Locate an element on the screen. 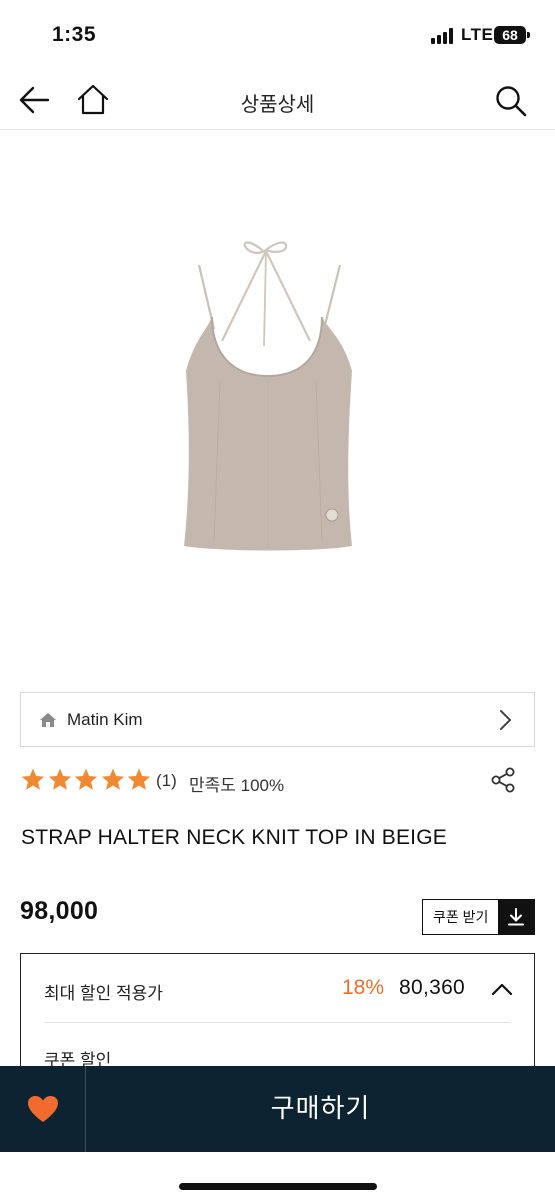 This screenshot has width=555, height=1200. network-type: LTE is located at coordinates (477, 34).